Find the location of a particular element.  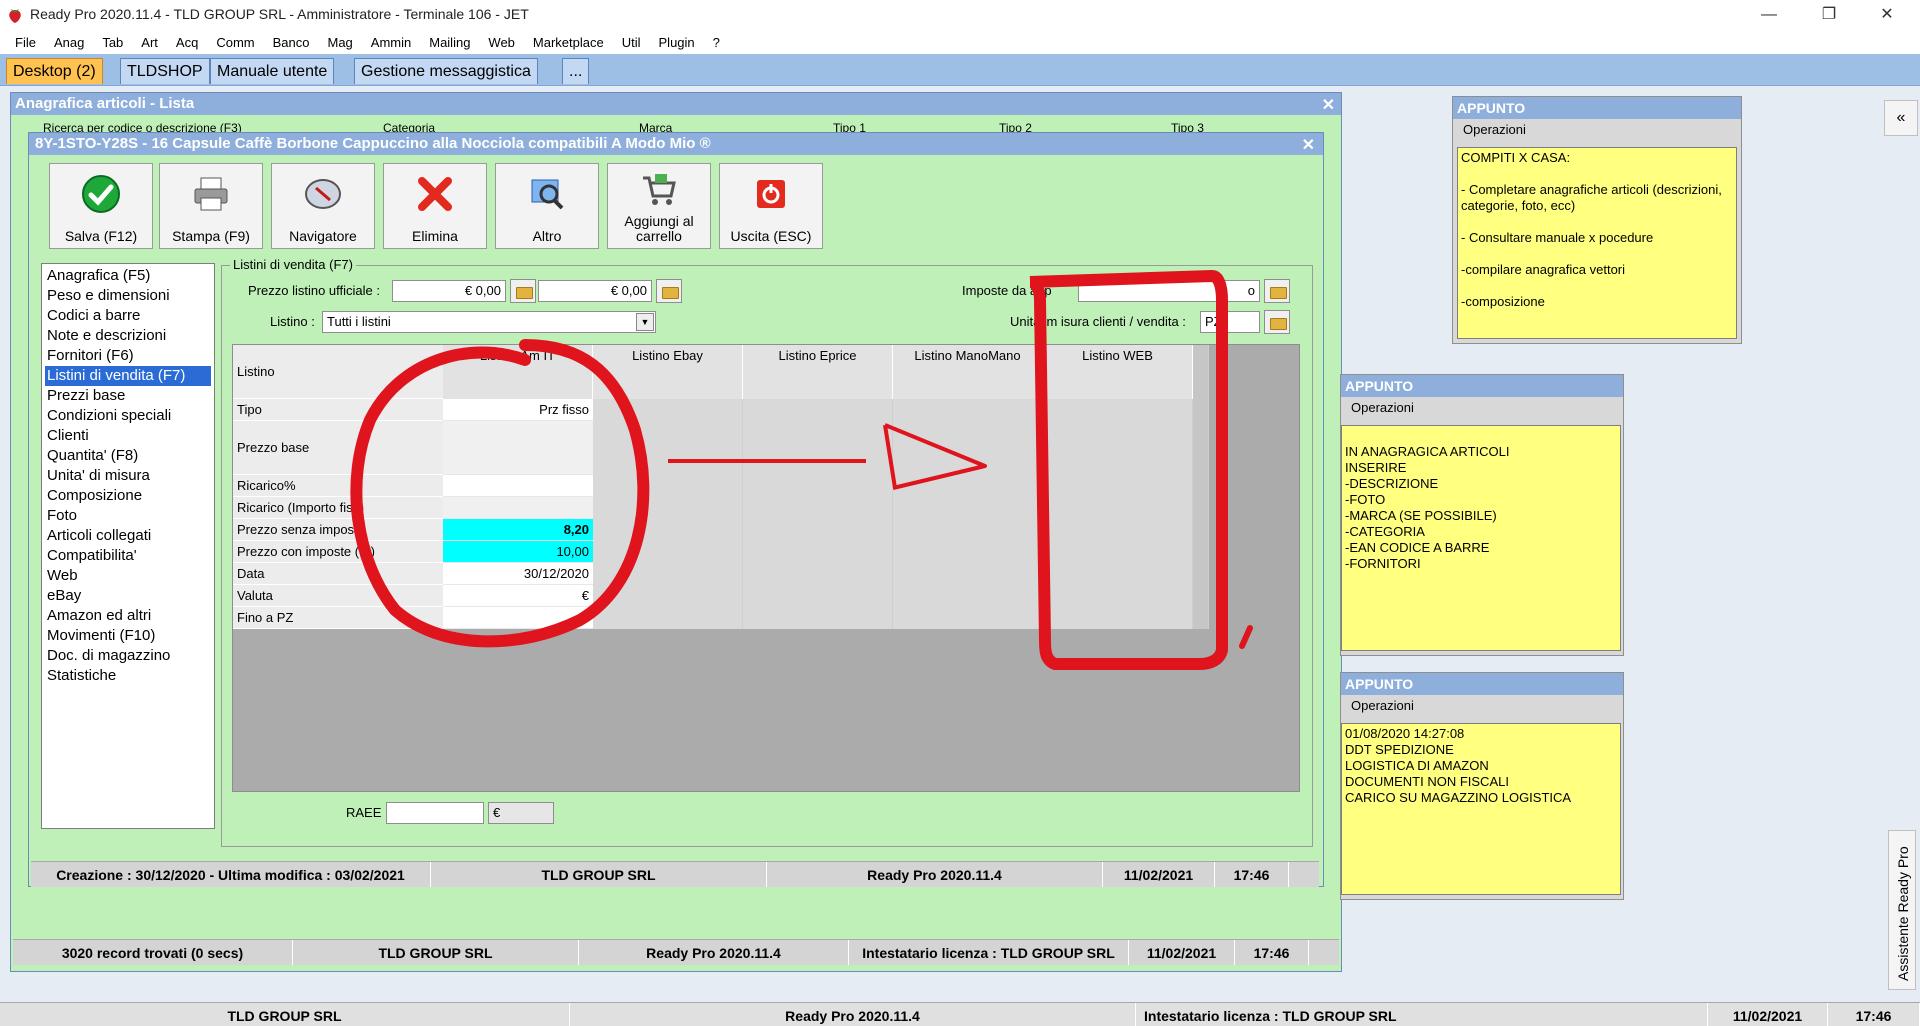

menu-comm: Comm is located at coordinates (235, 42).